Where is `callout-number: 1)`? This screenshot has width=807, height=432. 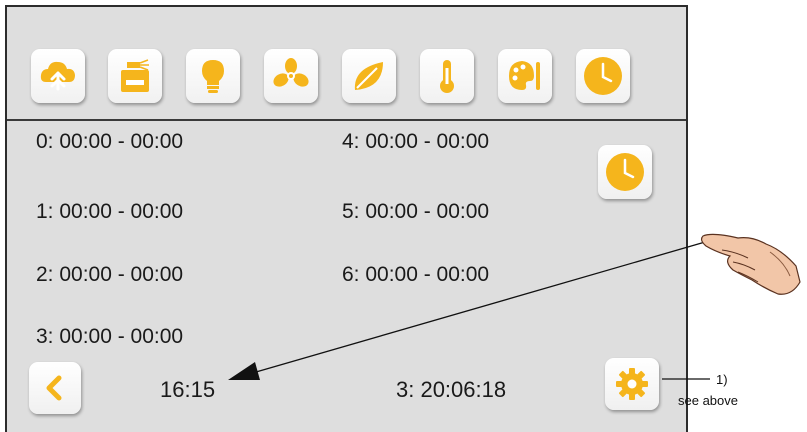
callout-number: 1) is located at coordinates (722, 379).